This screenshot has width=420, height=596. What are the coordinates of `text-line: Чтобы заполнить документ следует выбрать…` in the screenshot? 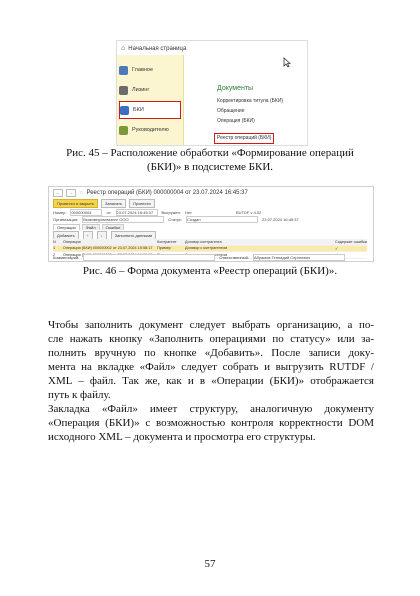 It's located at (211, 325).